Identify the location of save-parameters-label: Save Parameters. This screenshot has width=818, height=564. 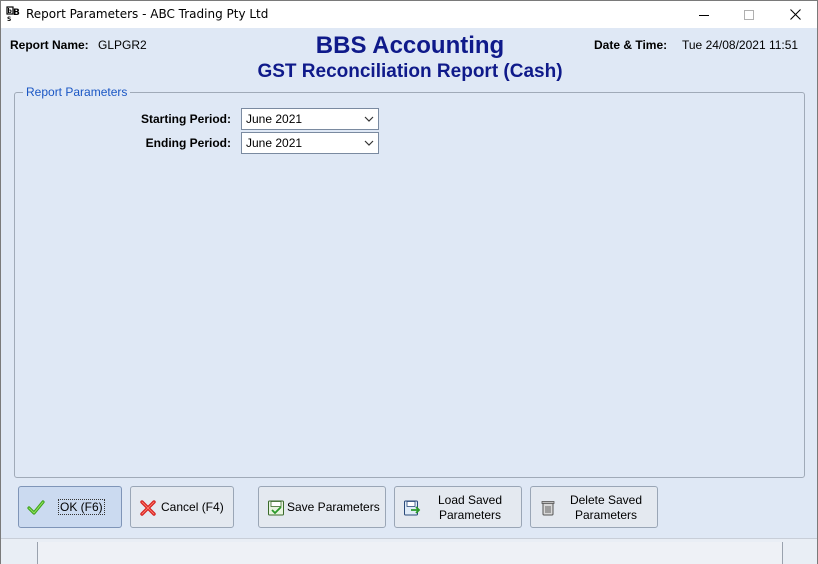
(333, 507).